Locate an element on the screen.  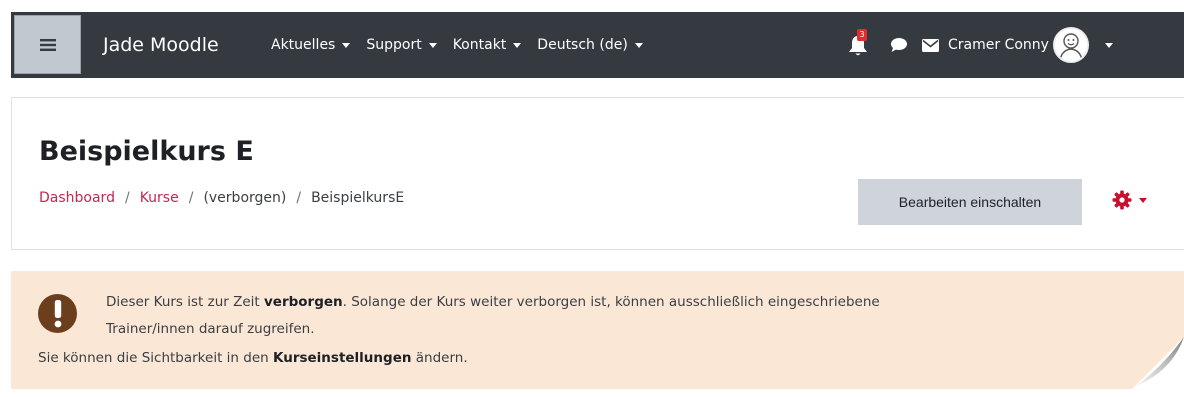
site-brand: Jade Moodle is located at coordinates (161, 45).